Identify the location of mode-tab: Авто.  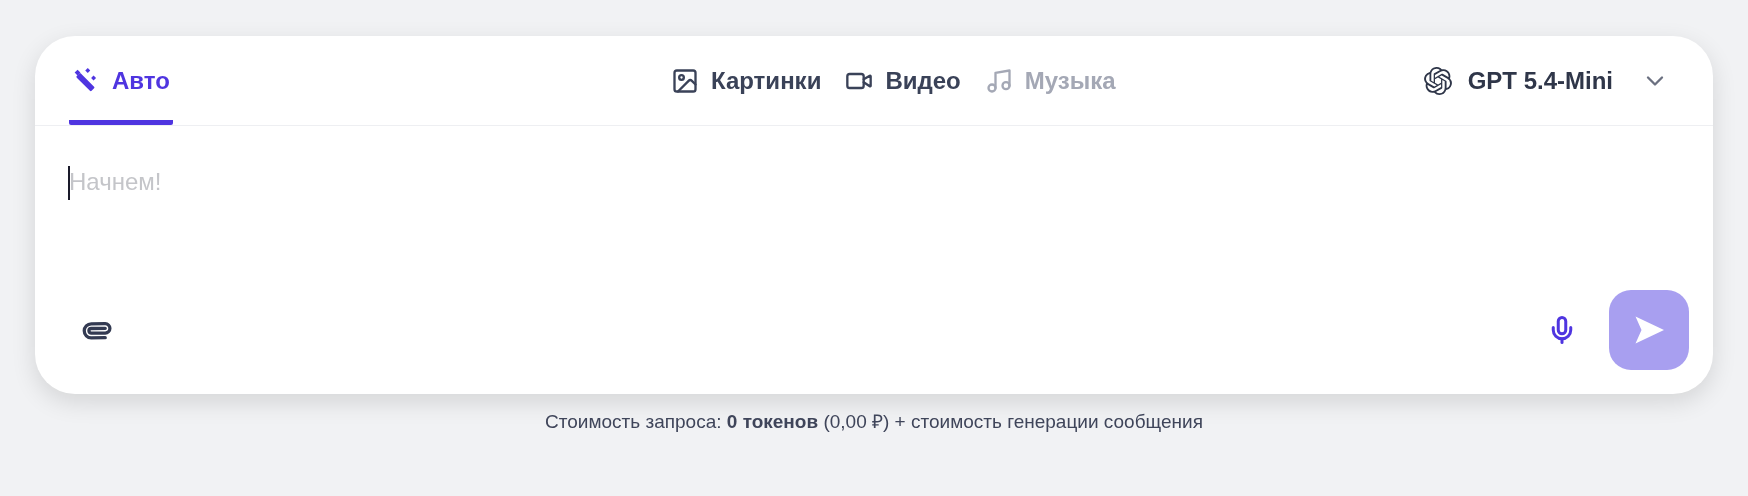
(121, 80).